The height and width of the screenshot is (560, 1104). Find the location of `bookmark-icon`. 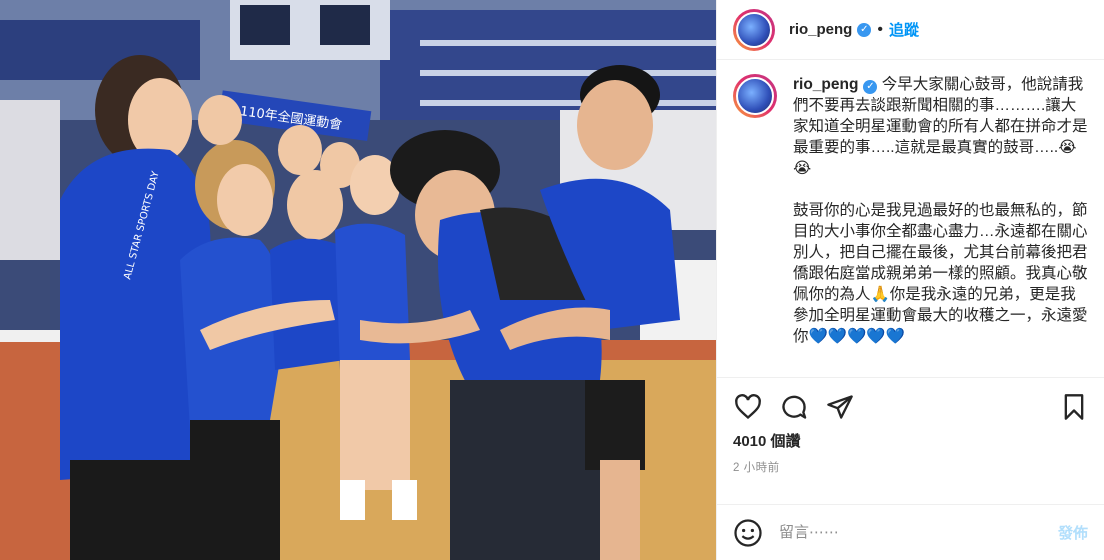

bookmark-icon is located at coordinates (1074, 407).